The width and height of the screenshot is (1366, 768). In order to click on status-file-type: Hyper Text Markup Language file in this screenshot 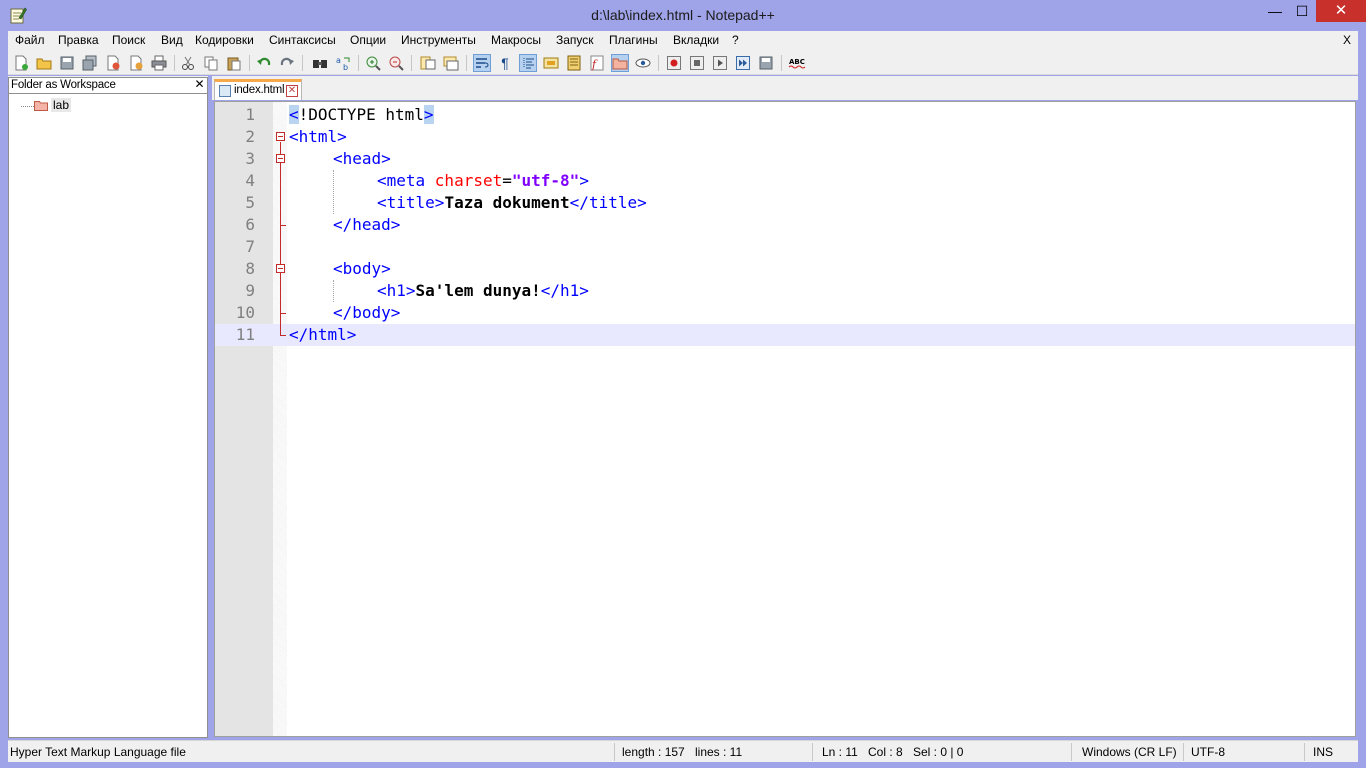, I will do `click(98, 752)`.